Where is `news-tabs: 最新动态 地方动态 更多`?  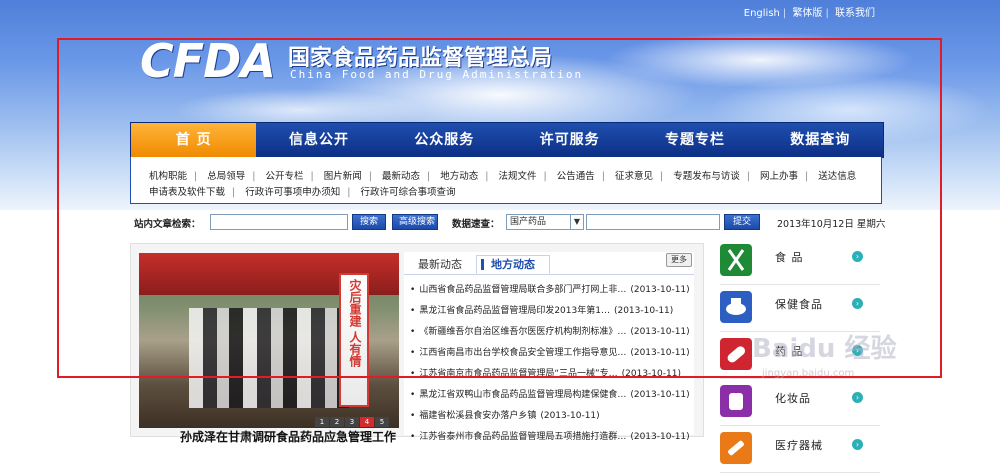 news-tabs: 最新动态 地方动态 更多 is located at coordinates (549, 263).